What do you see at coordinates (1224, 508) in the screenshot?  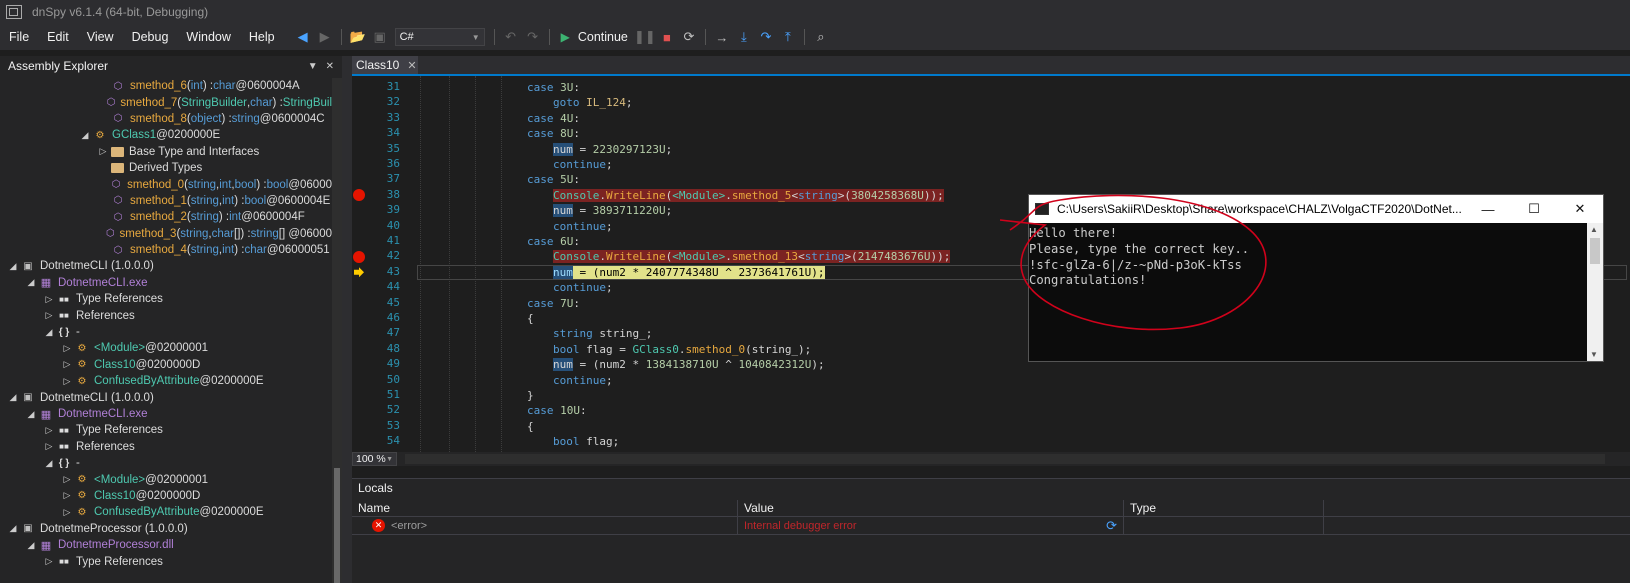 I see `column-header-type: Type` at bounding box center [1224, 508].